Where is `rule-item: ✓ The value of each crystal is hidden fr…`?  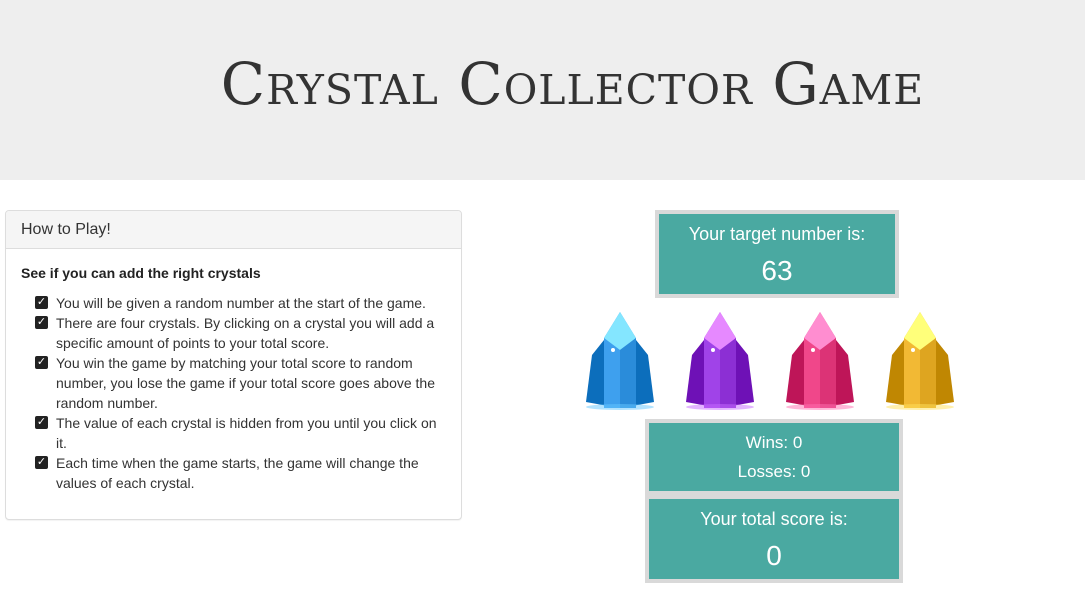
rule-item: ✓ The value of each crystal is hidden fr… is located at coordinates (240, 433).